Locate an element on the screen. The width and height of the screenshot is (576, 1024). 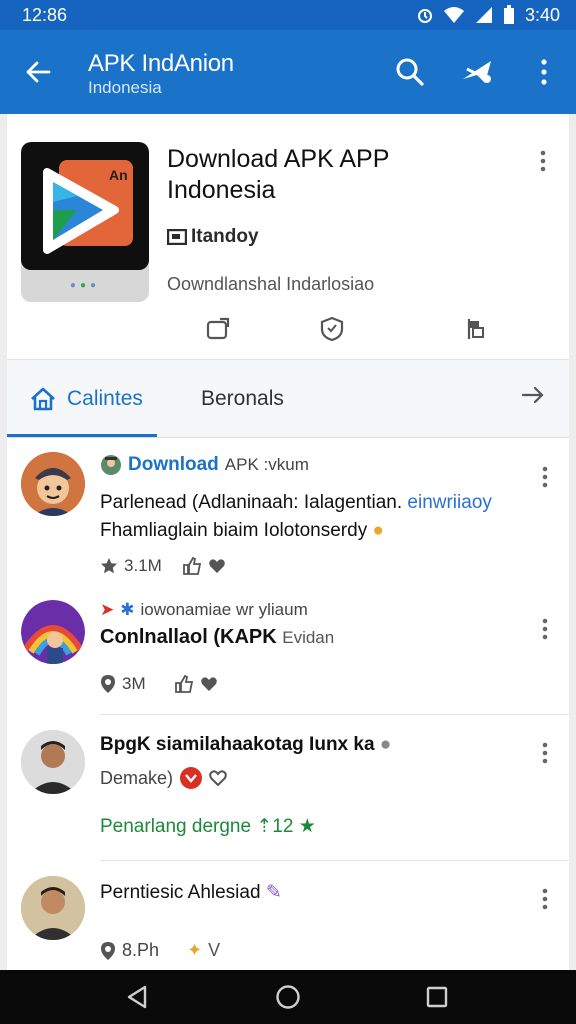
avatar-rainbow-icon is located at coordinates (53, 632).